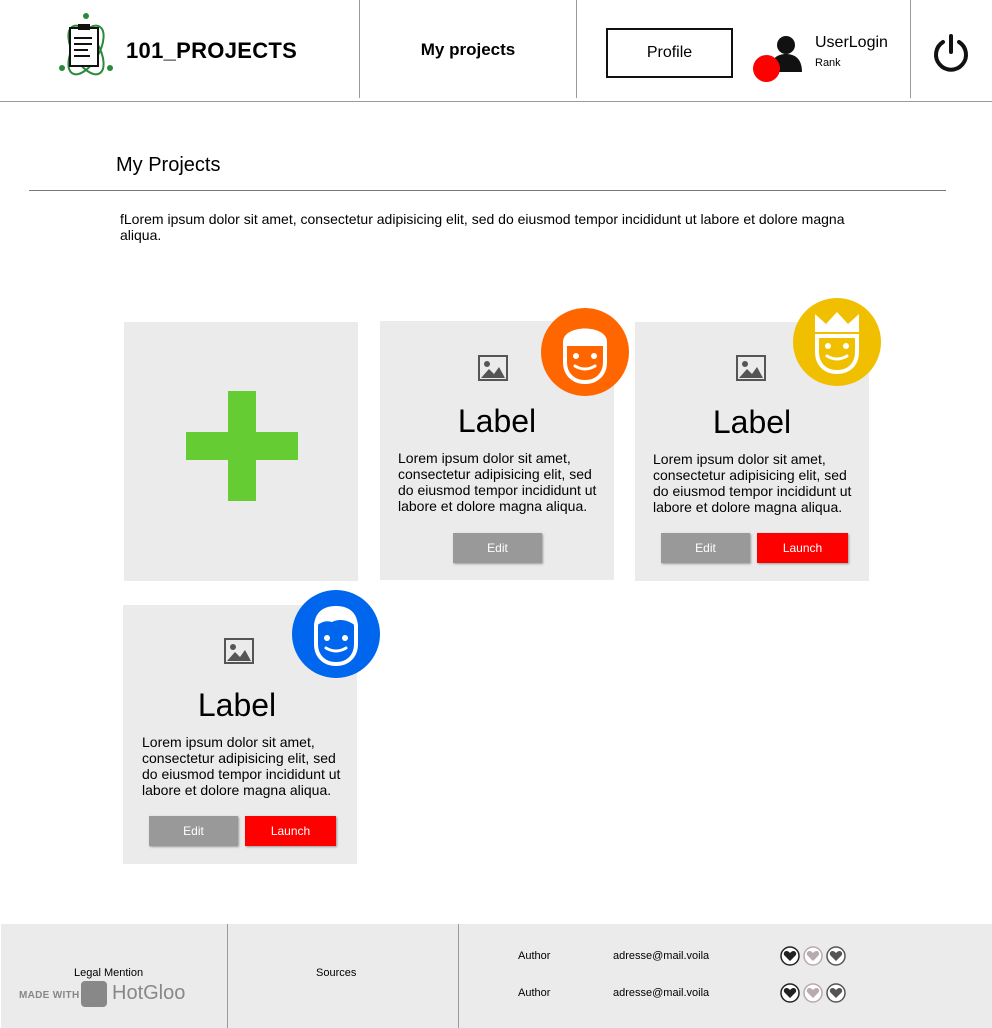  What do you see at coordinates (336, 634) in the screenshot?
I see `person-avatar-icon` at bounding box center [336, 634].